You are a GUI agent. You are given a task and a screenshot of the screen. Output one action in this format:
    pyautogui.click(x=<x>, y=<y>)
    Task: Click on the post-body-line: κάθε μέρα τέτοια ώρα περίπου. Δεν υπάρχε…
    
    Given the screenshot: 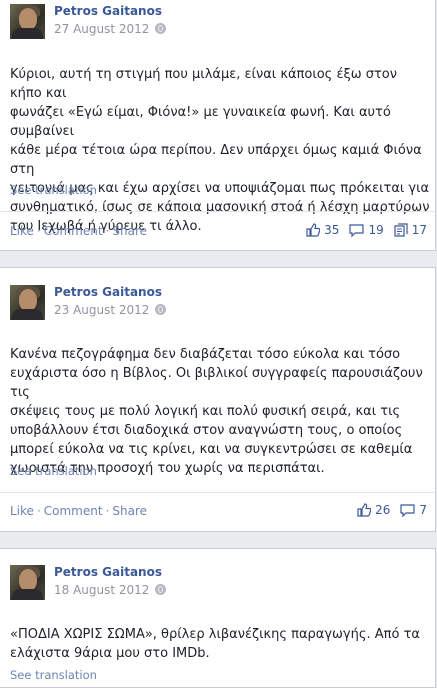 What is the action you would take?
    pyautogui.click(x=216, y=160)
    